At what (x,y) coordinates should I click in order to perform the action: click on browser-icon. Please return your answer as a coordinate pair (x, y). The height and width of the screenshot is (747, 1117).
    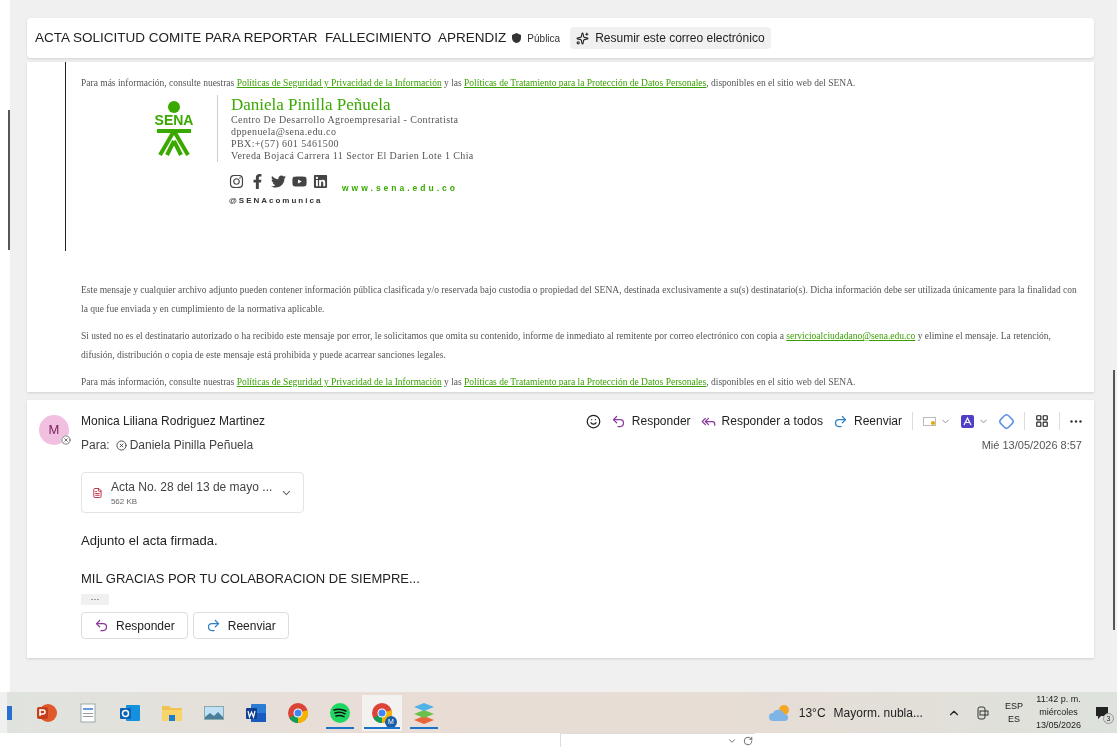
    Looking at the image, I should click on (298, 712).